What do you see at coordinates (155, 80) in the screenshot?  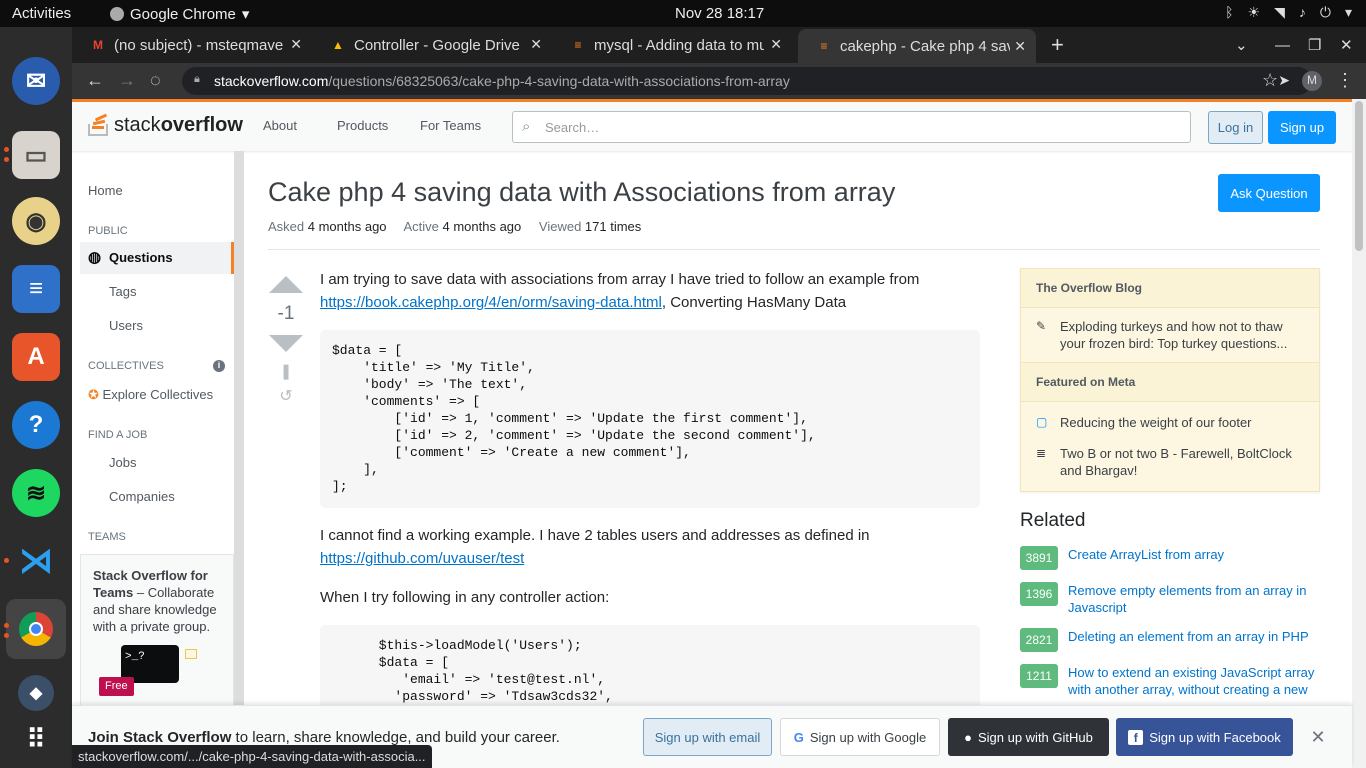 I see `stop-loading-icon: ◌` at bounding box center [155, 80].